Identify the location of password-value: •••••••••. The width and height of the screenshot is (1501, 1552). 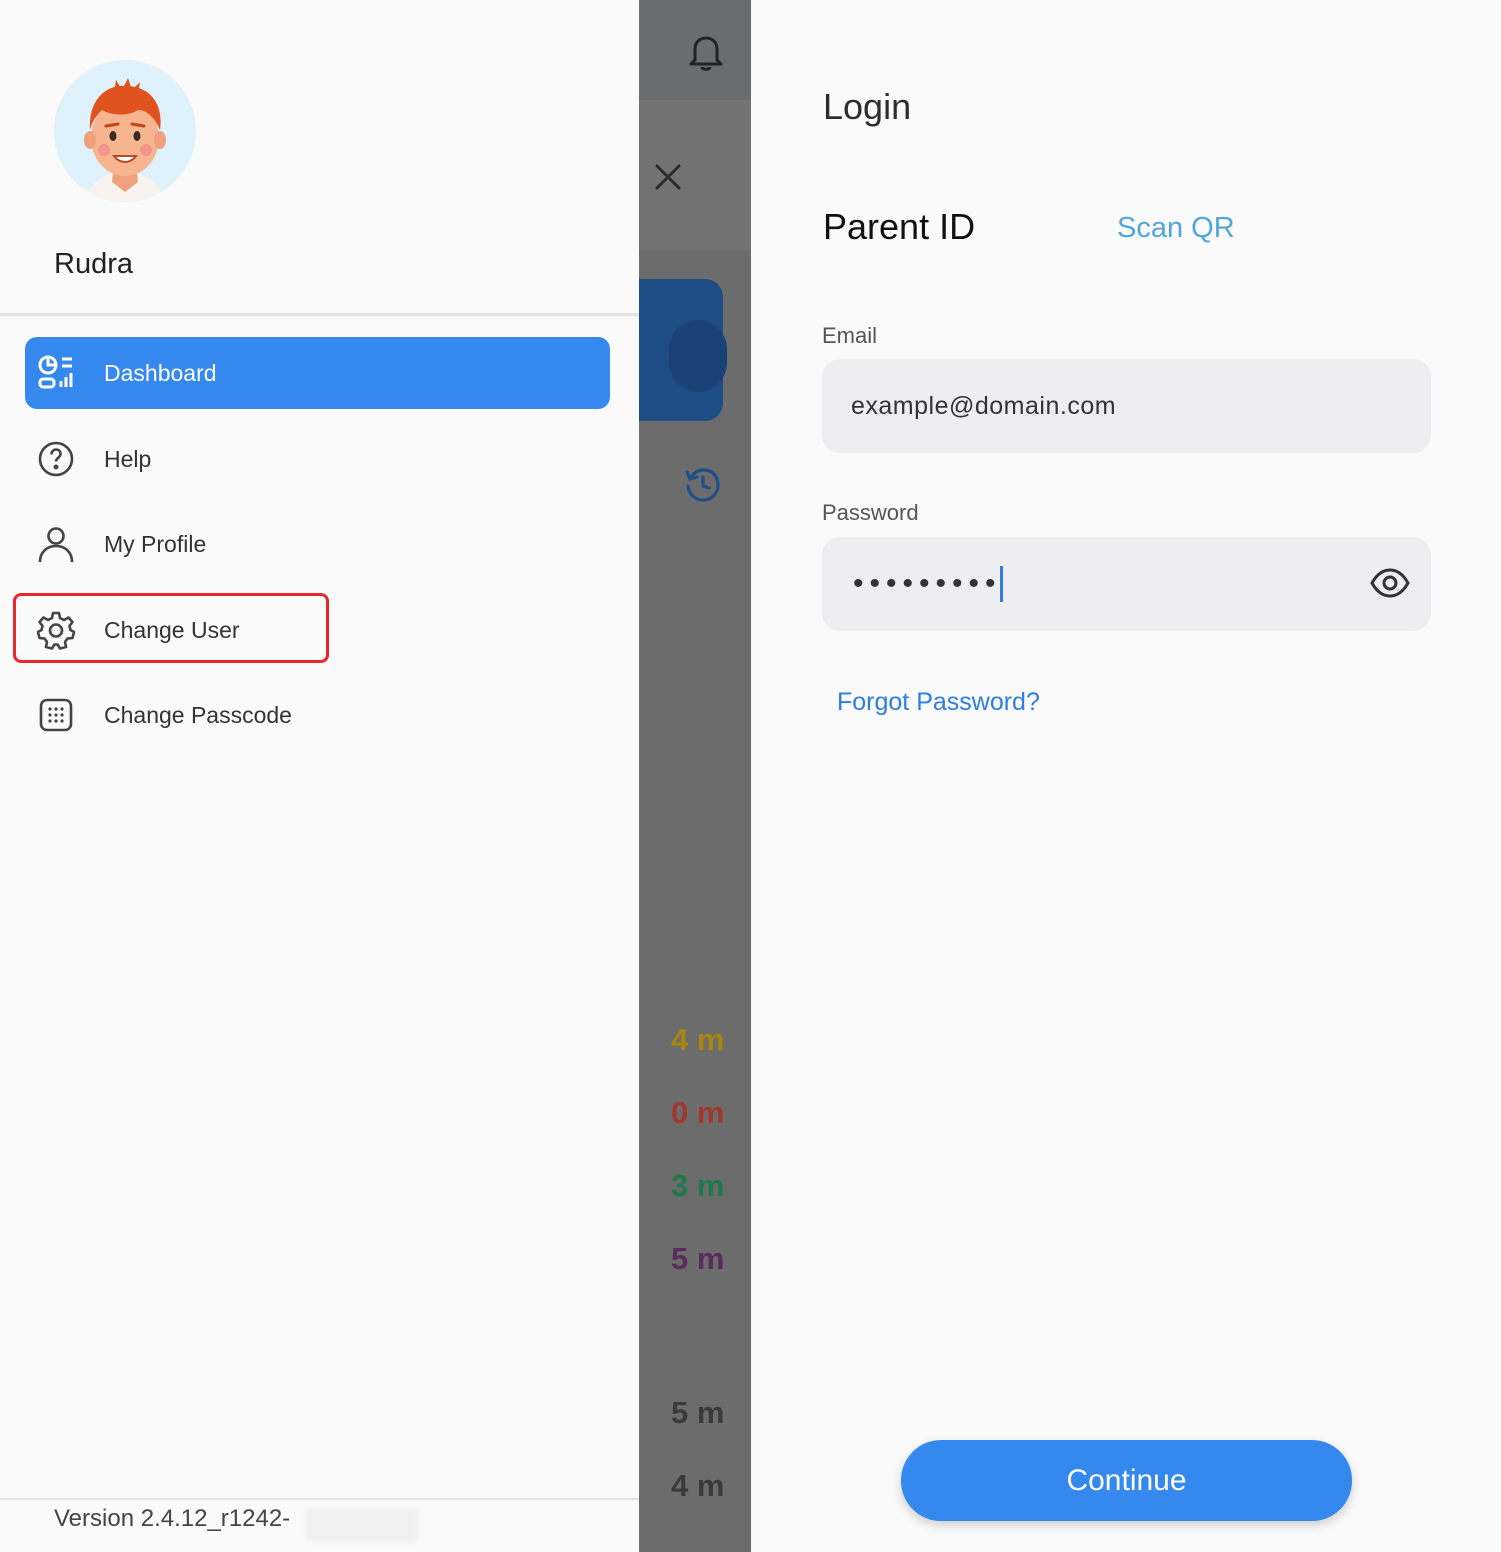
(928, 584).